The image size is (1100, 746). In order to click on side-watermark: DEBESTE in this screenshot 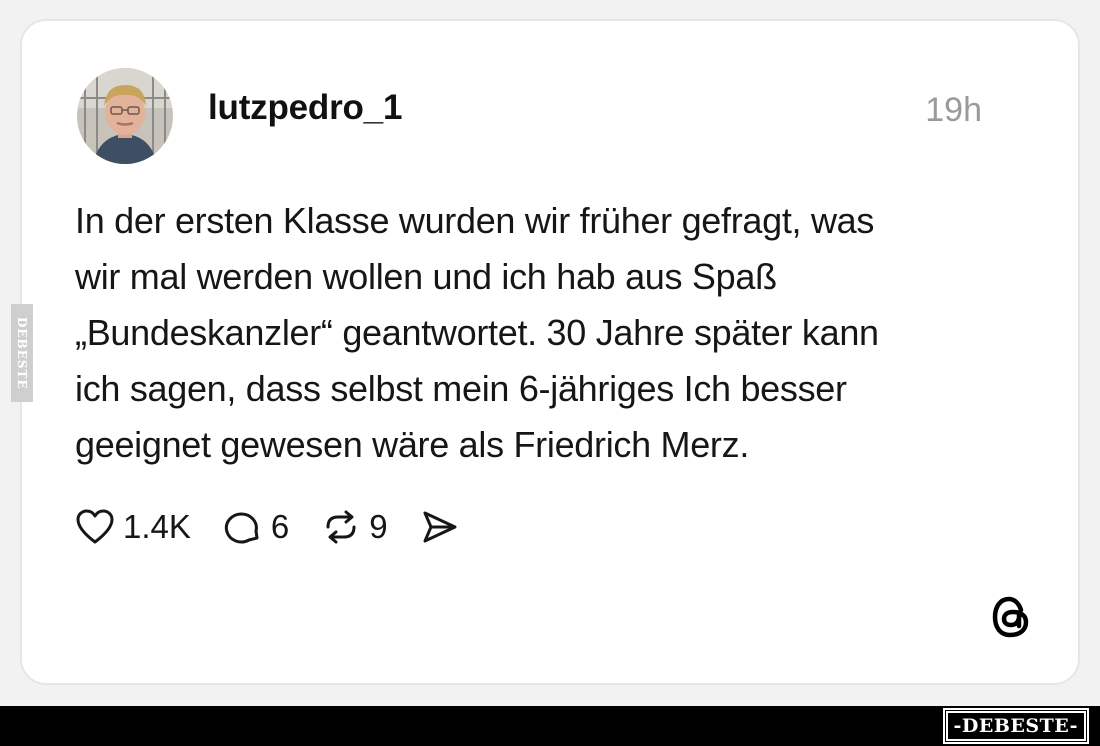, I will do `click(22, 353)`.